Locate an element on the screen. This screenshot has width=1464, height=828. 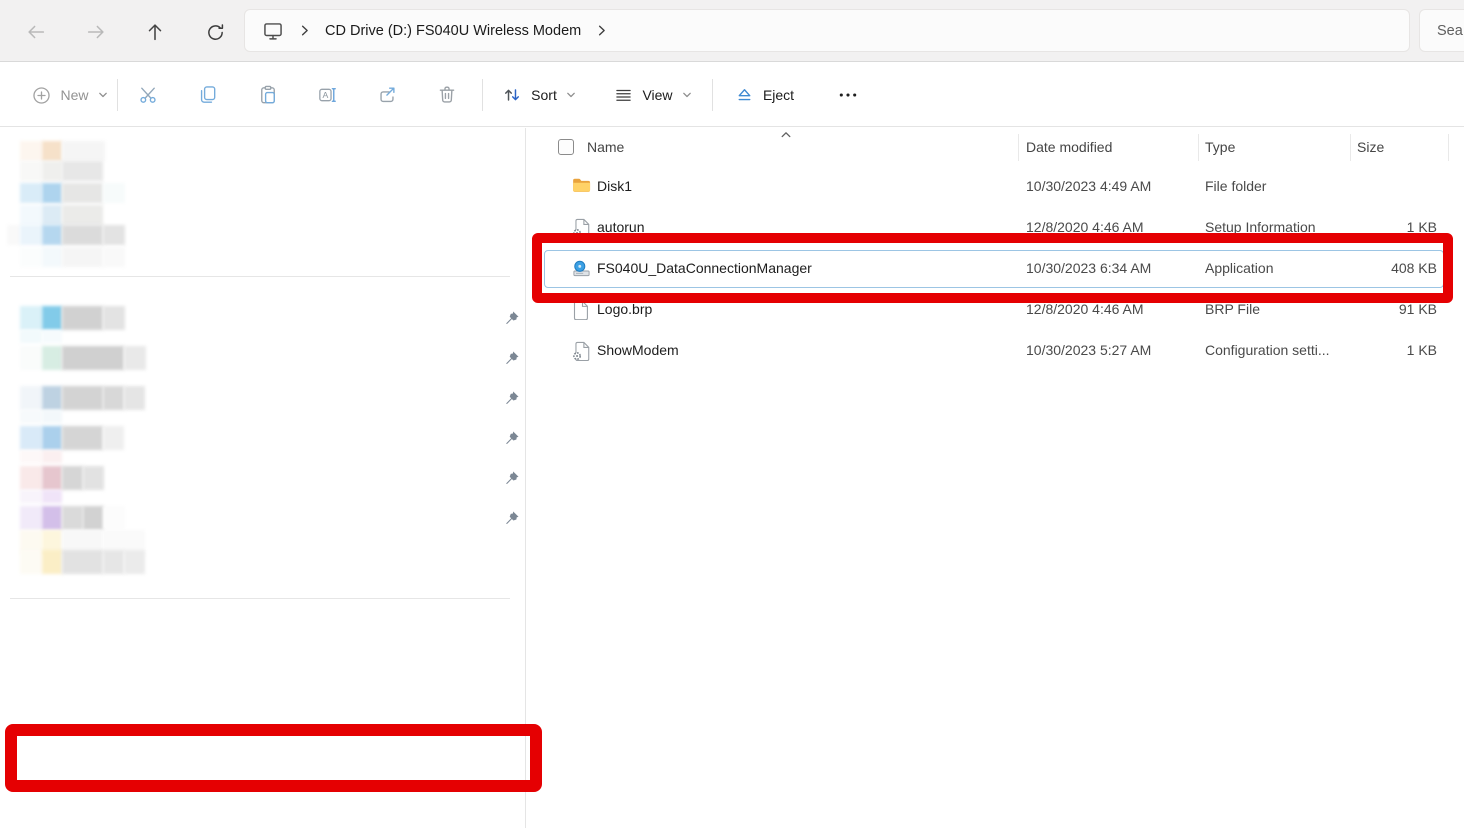
up-button is located at coordinates (155, 32).